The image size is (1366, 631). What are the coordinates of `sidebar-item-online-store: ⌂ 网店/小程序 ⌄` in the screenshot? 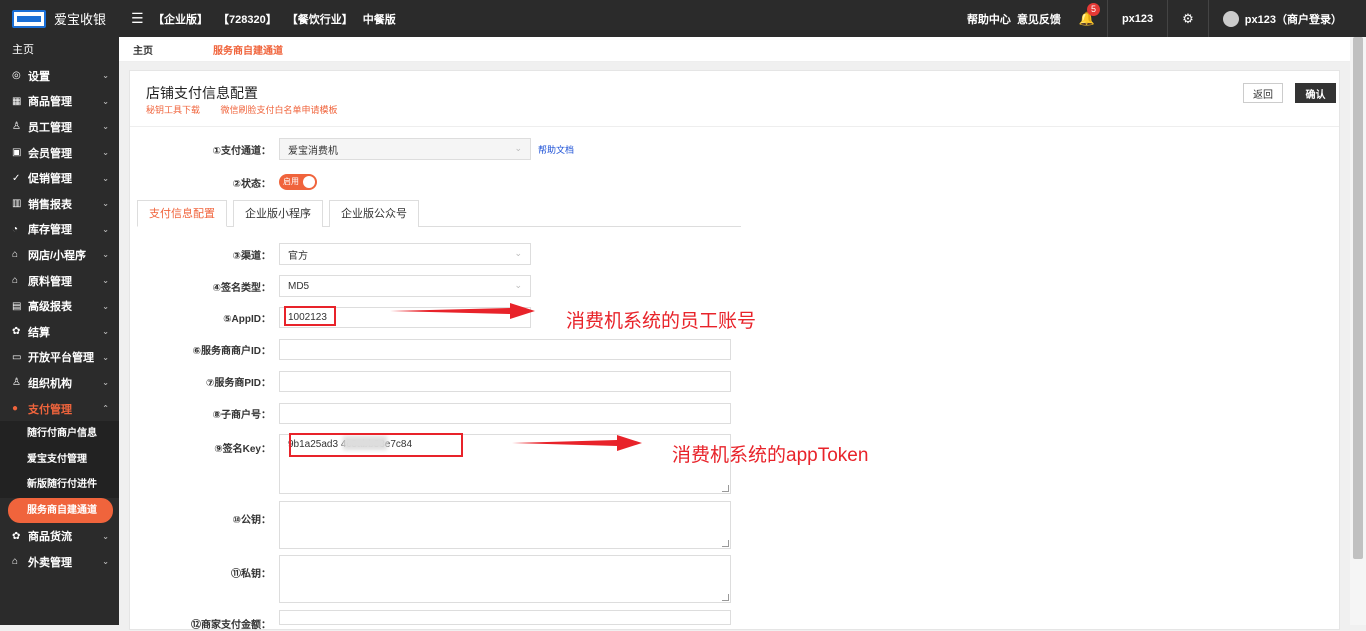 It's located at (59, 255).